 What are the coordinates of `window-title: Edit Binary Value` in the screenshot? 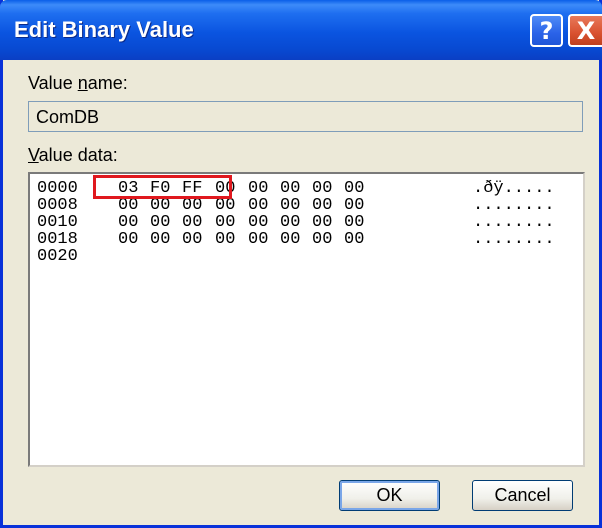 It's located at (104, 29).